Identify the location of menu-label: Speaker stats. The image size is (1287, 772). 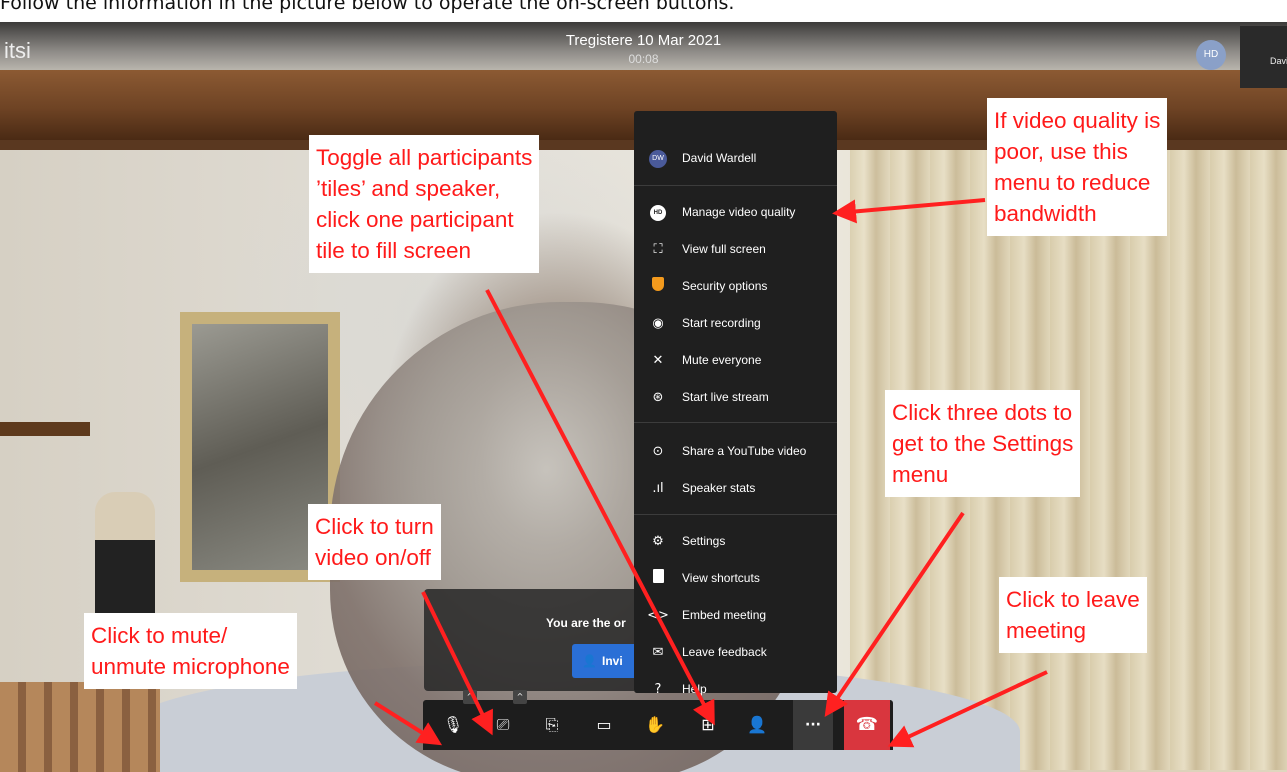
(719, 488).